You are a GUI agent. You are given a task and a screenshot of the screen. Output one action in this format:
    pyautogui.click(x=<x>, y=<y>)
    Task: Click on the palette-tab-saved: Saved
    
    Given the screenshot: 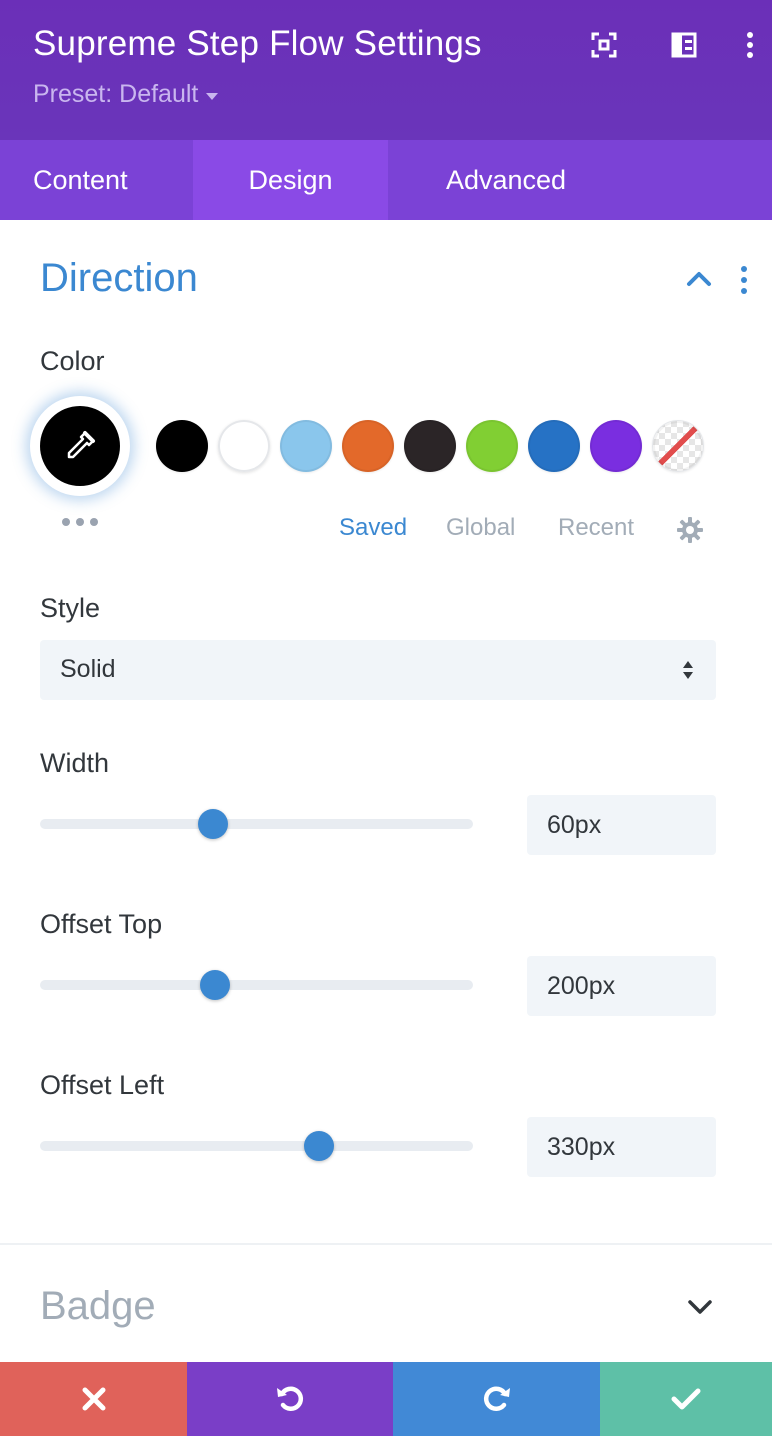 What is the action you would take?
    pyautogui.click(x=373, y=528)
    